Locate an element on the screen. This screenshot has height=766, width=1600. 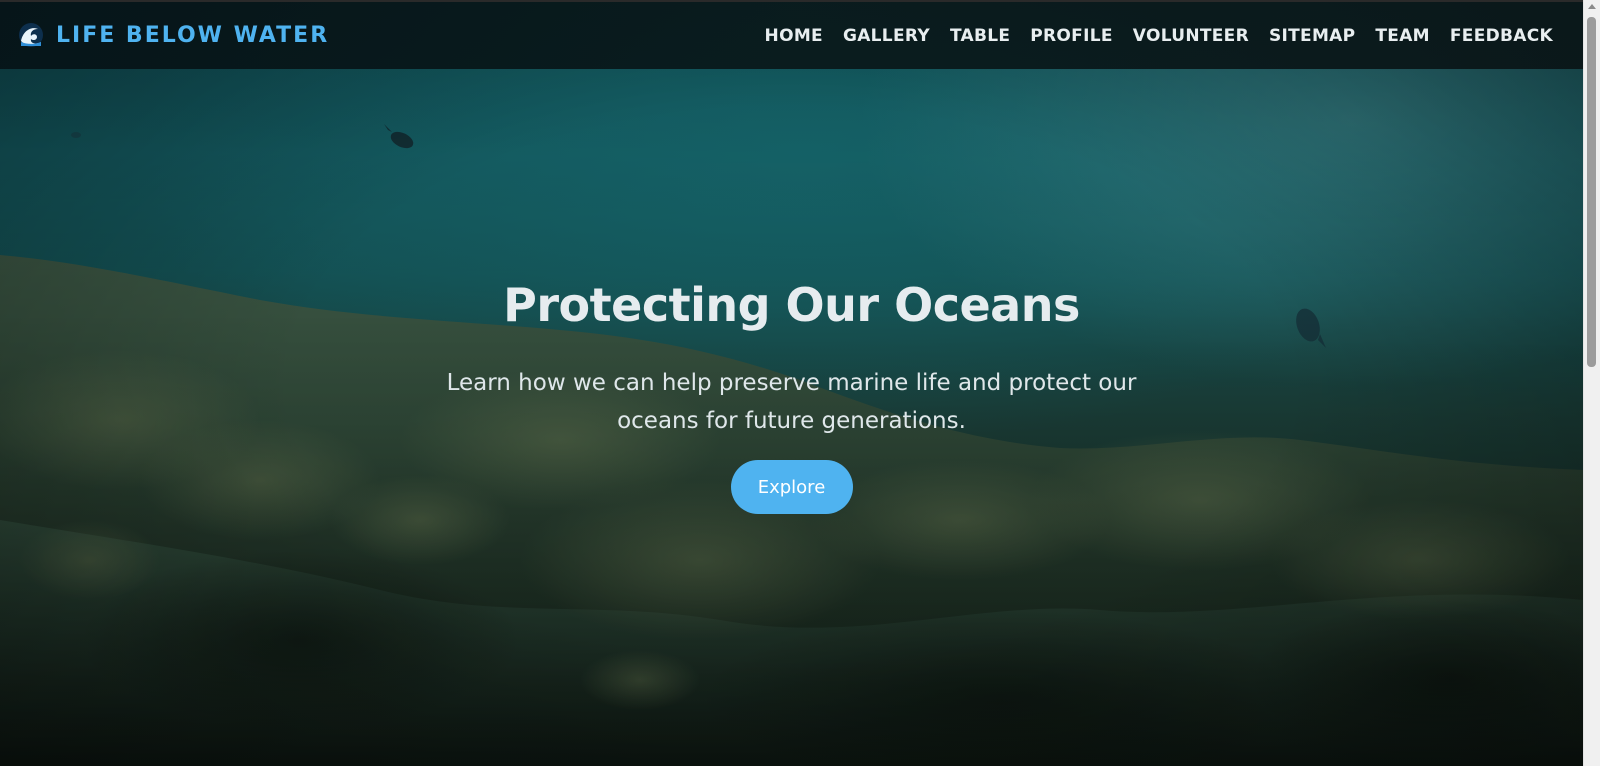
vertical-scrollbar is located at coordinates (1591, 383).